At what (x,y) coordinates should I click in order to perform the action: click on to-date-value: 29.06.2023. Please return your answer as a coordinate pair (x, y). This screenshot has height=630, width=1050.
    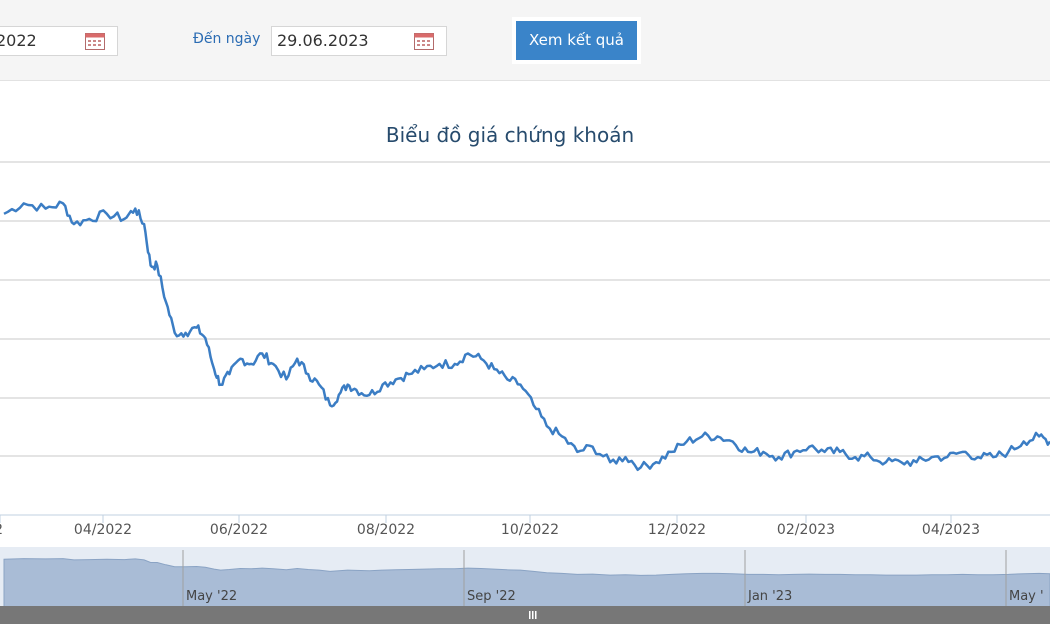
    Looking at the image, I should click on (323, 40).